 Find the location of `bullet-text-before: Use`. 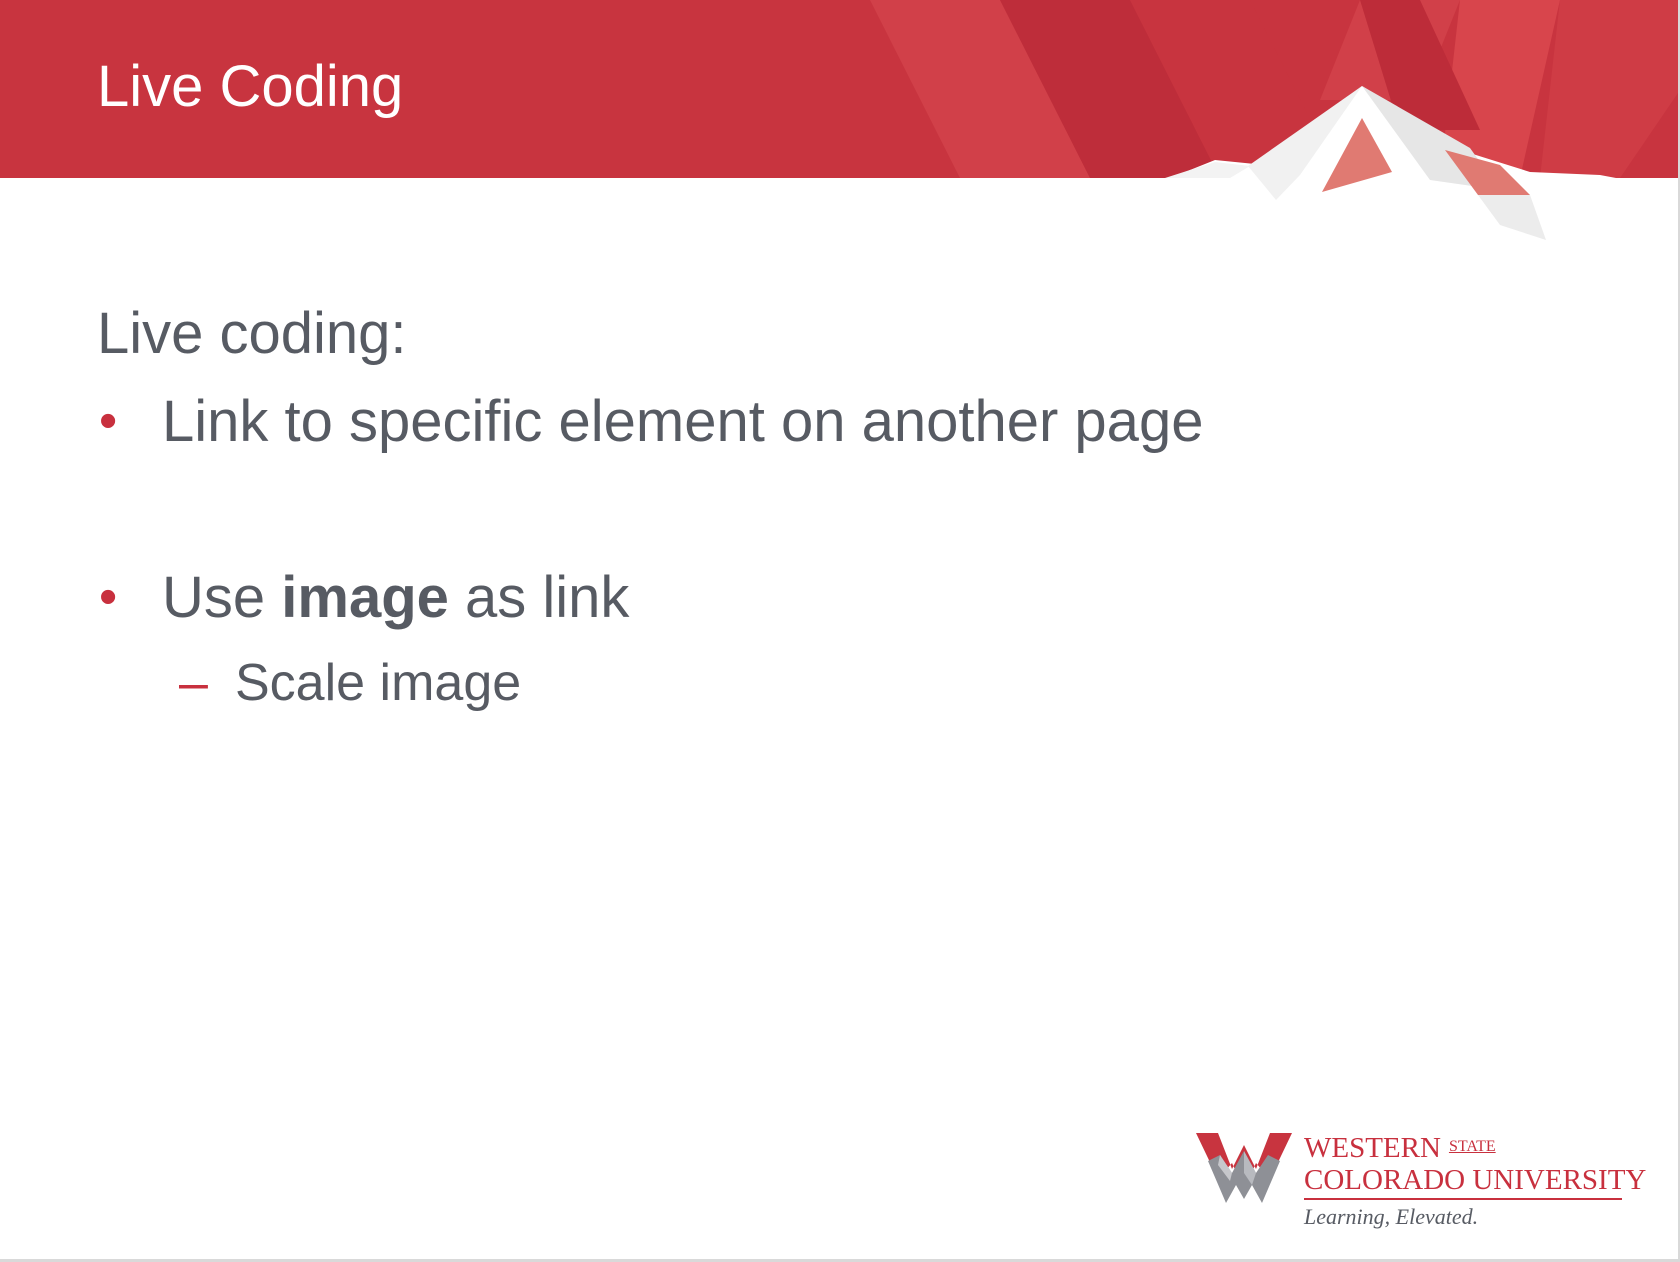

bullet-text-before: Use is located at coordinates (222, 597).